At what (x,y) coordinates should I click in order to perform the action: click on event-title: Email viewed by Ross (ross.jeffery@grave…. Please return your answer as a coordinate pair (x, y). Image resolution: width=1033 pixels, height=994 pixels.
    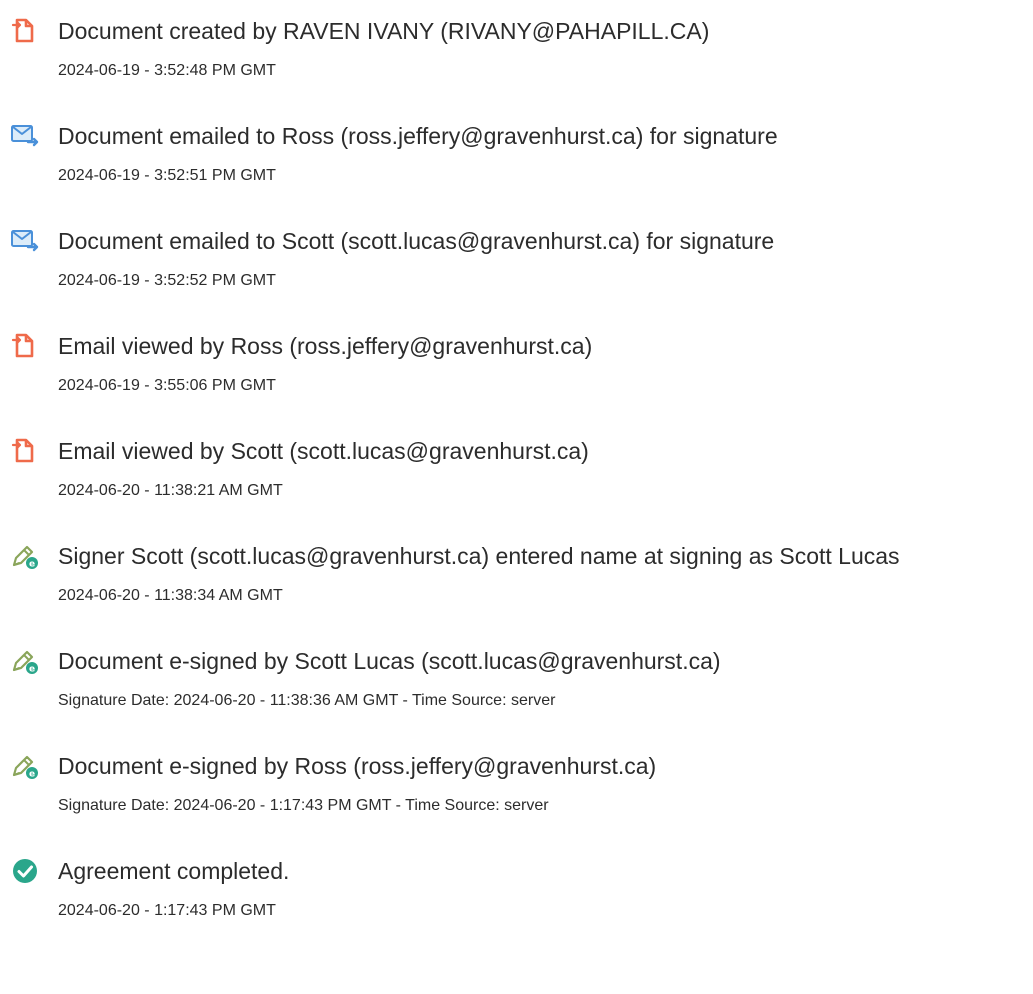
    Looking at the image, I should click on (325, 346).